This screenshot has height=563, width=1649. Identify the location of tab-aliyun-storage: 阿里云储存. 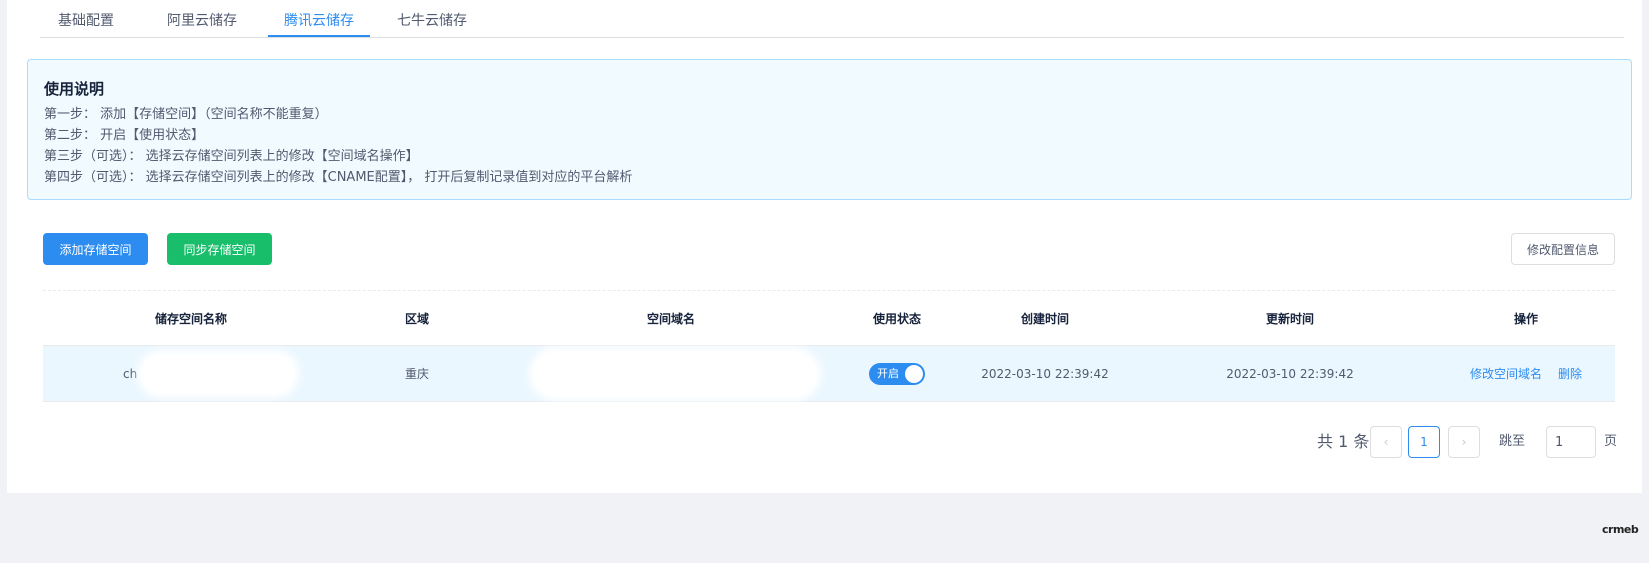
(202, 24).